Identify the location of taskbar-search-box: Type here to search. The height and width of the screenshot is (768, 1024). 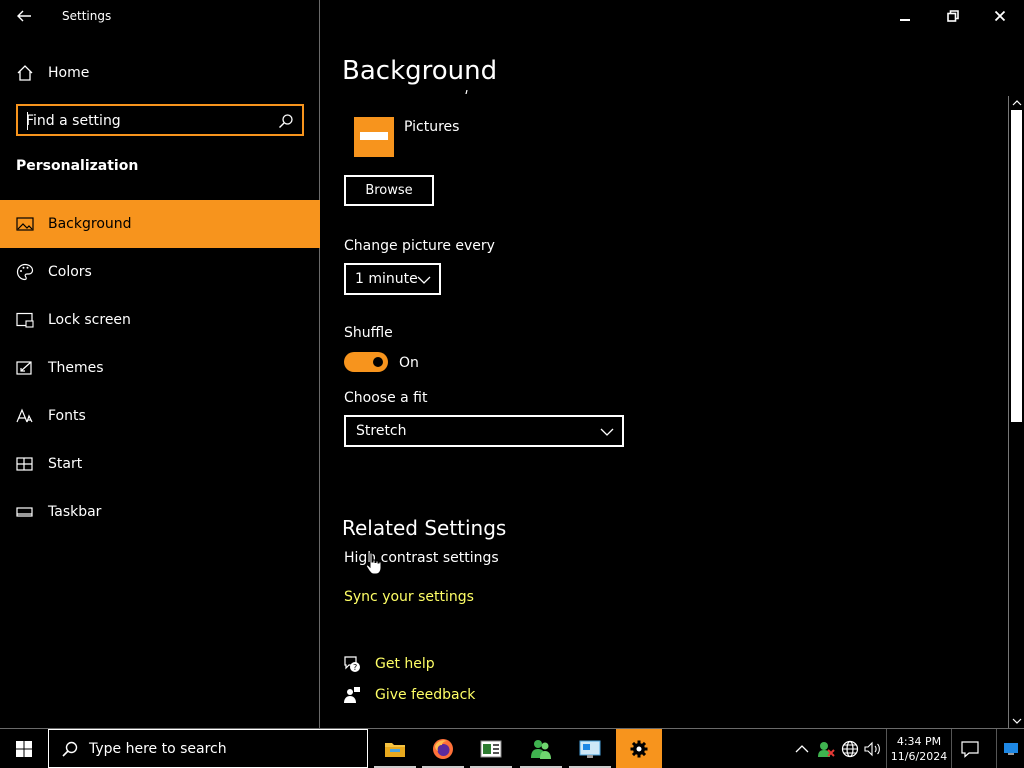
(208, 748).